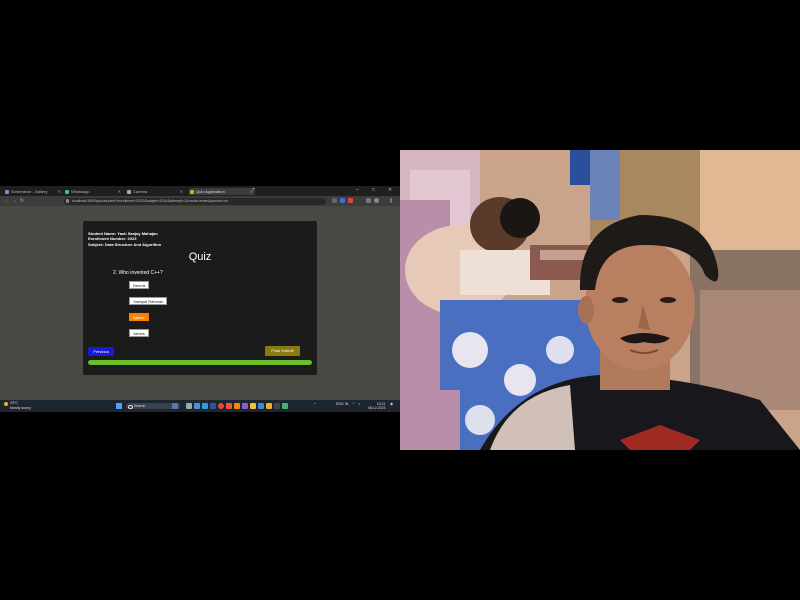  Describe the element at coordinates (376, 200) in the screenshot. I see `profile-icon` at that location.